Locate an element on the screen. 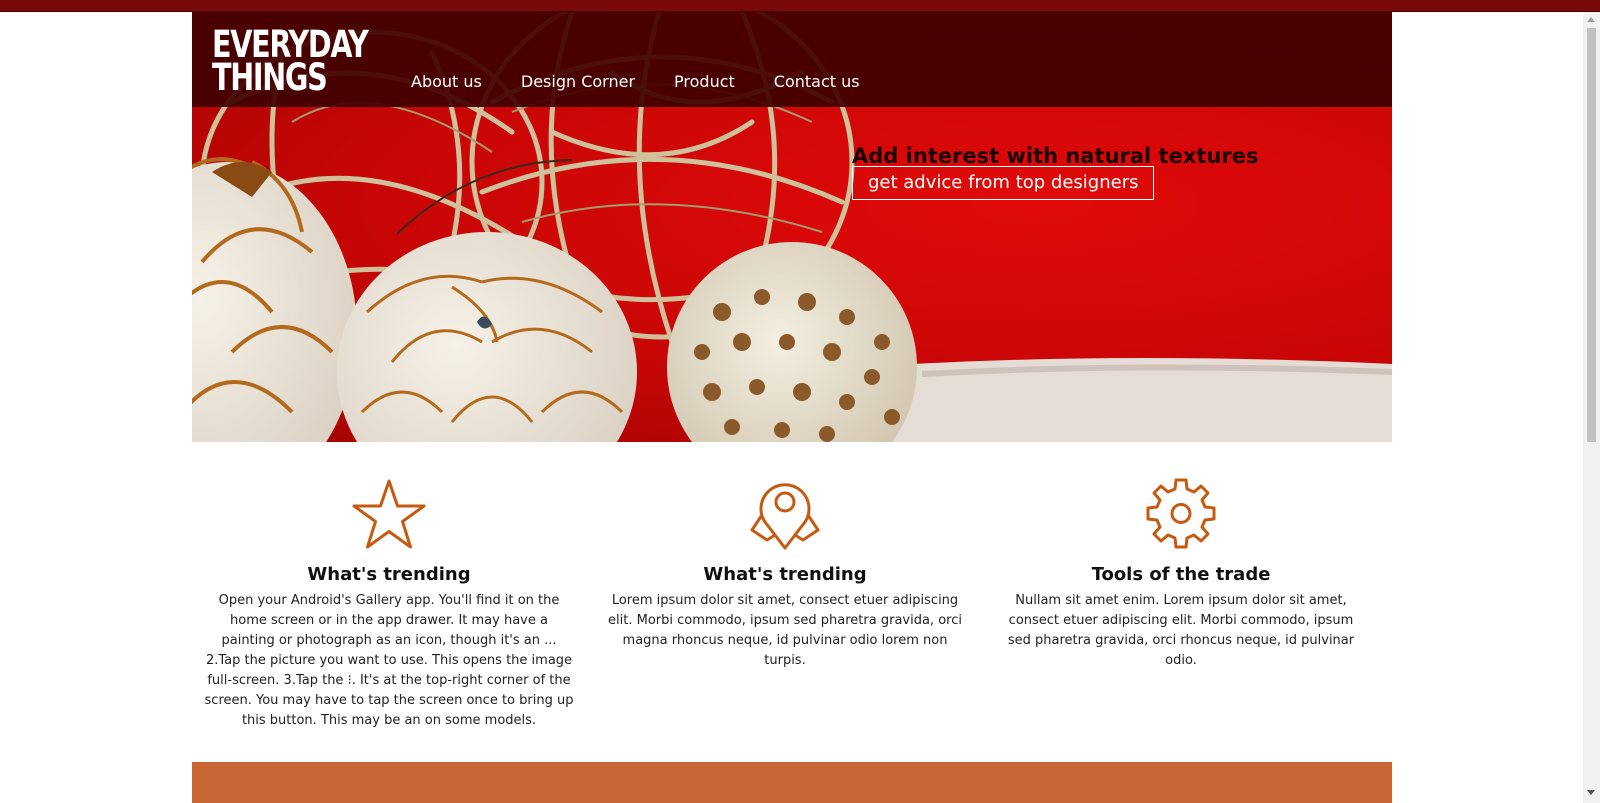 Image resolution: width=1600 pixels, height=803 pixels. nav-item-product: Product is located at coordinates (704, 81).